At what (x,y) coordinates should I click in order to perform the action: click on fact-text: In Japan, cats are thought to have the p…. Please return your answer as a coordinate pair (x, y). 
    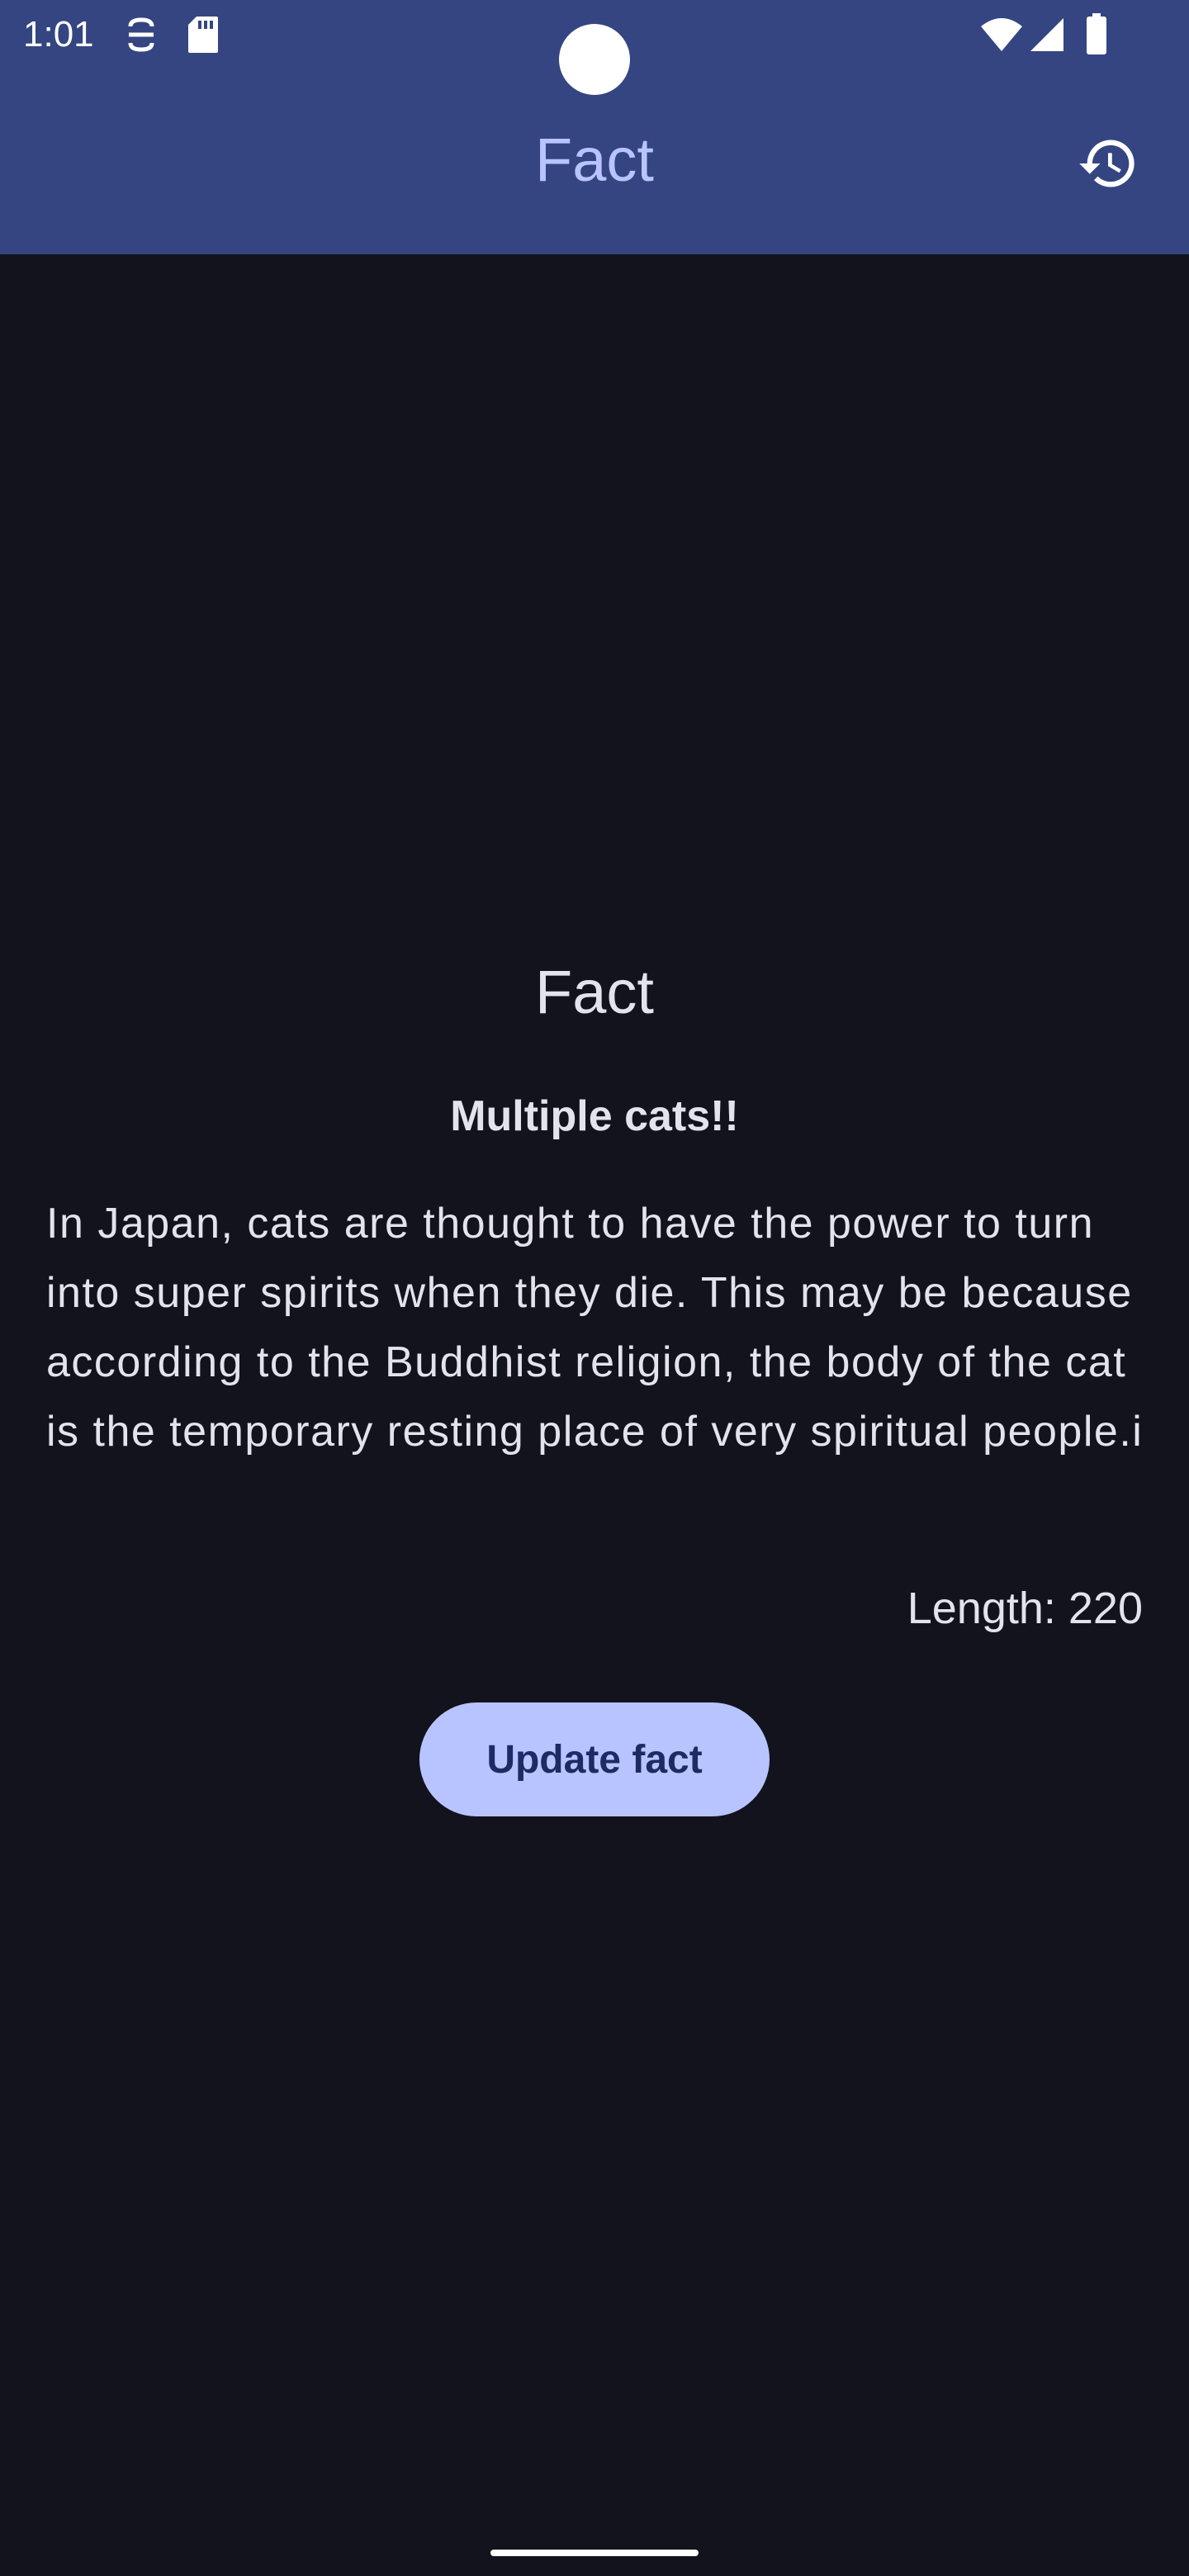
    Looking at the image, I should click on (595, 1328).